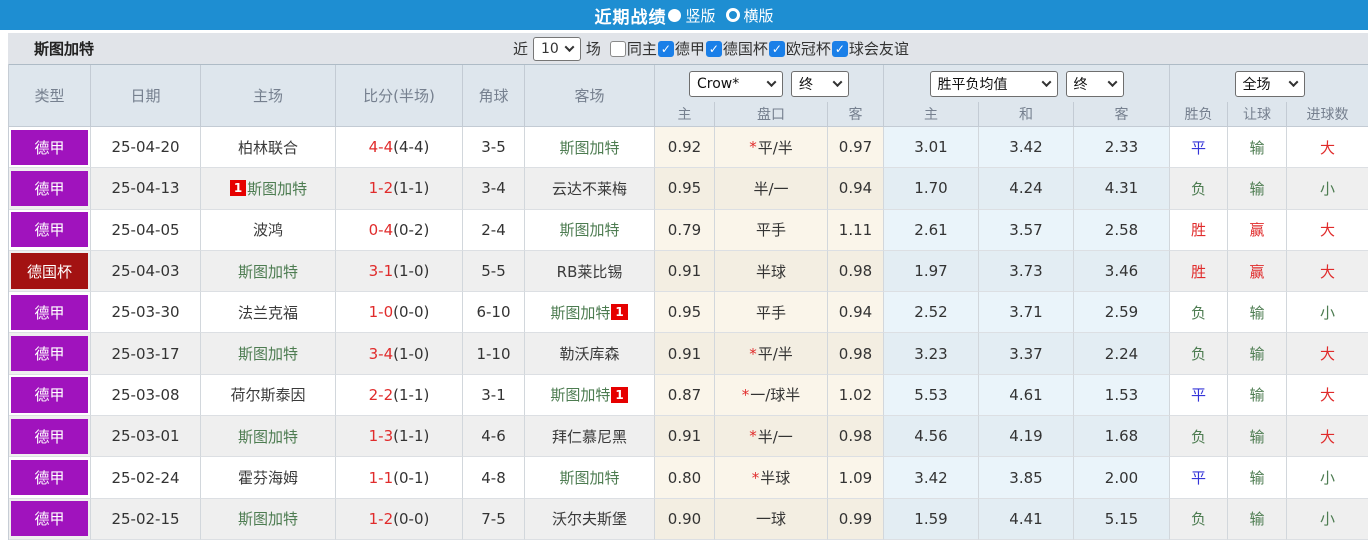 This screenshot has height=540, width=1368. What do you see at coordinates (617, 48) in the screenshot?
I see `checkbox-unchecked-icon` at bounding box center [617, 48].